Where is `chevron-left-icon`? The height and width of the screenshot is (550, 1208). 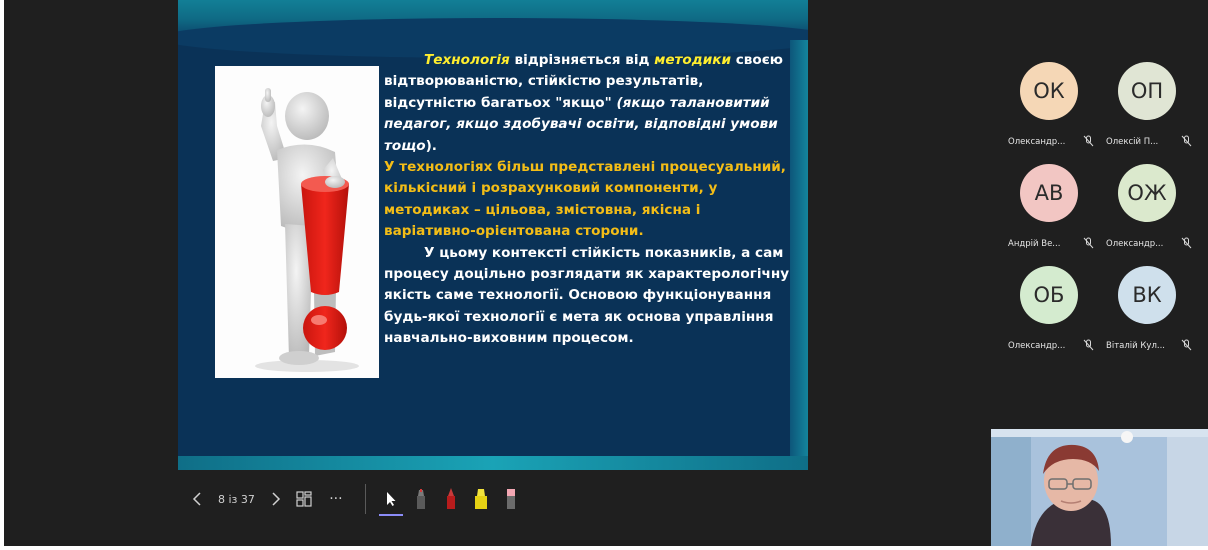
chevron-left-icon is located at coordinates (196, 499).